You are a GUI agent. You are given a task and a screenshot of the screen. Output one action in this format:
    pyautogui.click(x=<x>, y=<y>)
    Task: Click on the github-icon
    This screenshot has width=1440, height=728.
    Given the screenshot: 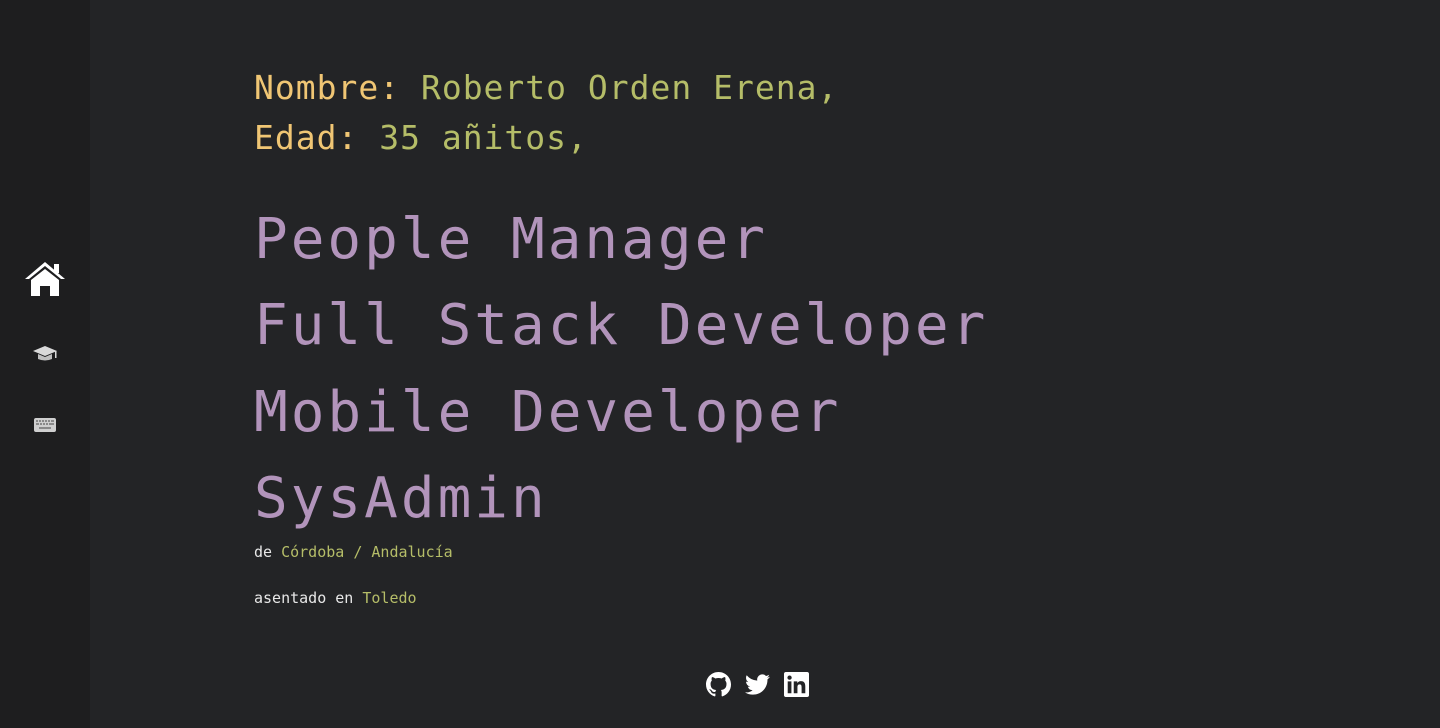 What is the action you would take?
    pyautogui.click(x=718, y=684)
    